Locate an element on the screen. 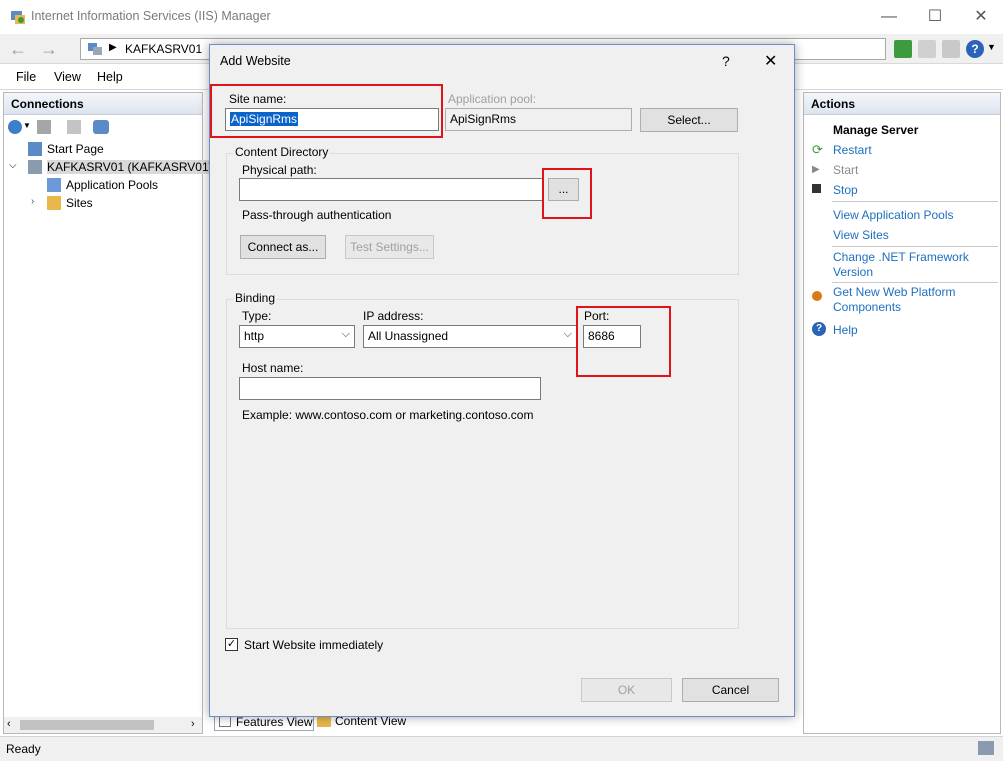 This screenshot has width=1003, height=761. host-name-input is located at coordinates (390, 388).